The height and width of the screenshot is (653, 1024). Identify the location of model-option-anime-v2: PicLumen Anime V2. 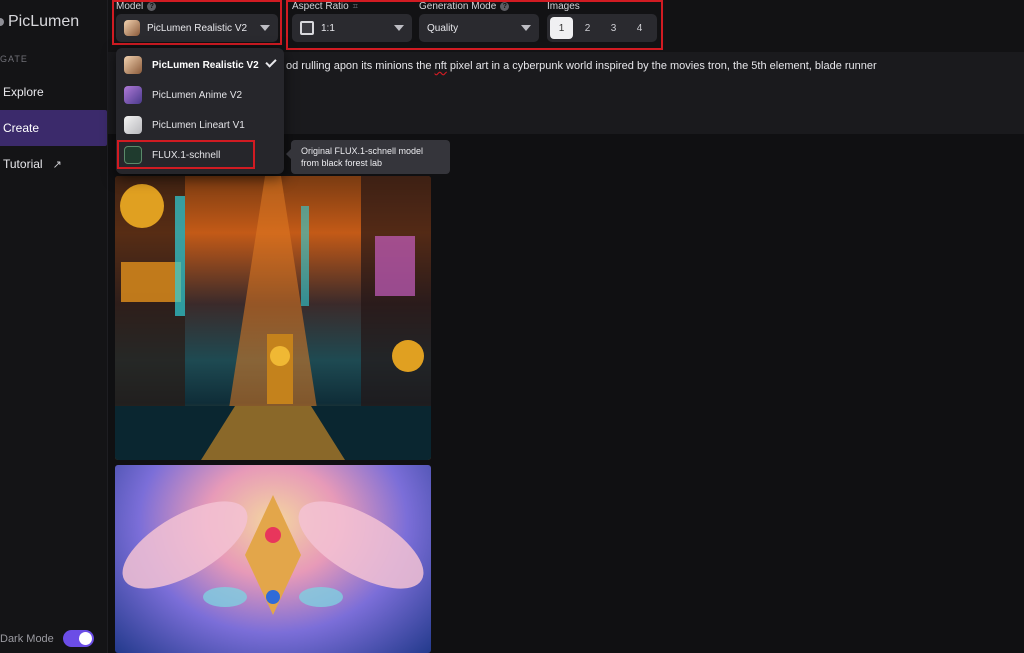
(200, 95).